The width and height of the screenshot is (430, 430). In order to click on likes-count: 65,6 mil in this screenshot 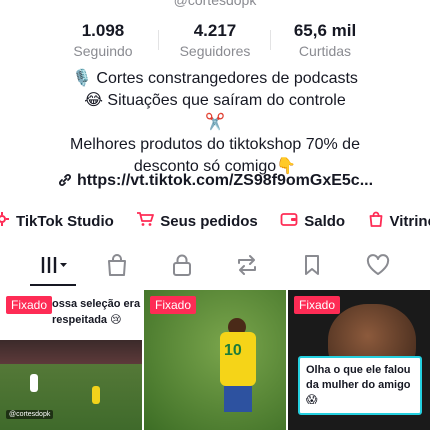, I will do `click(325, 30)`.